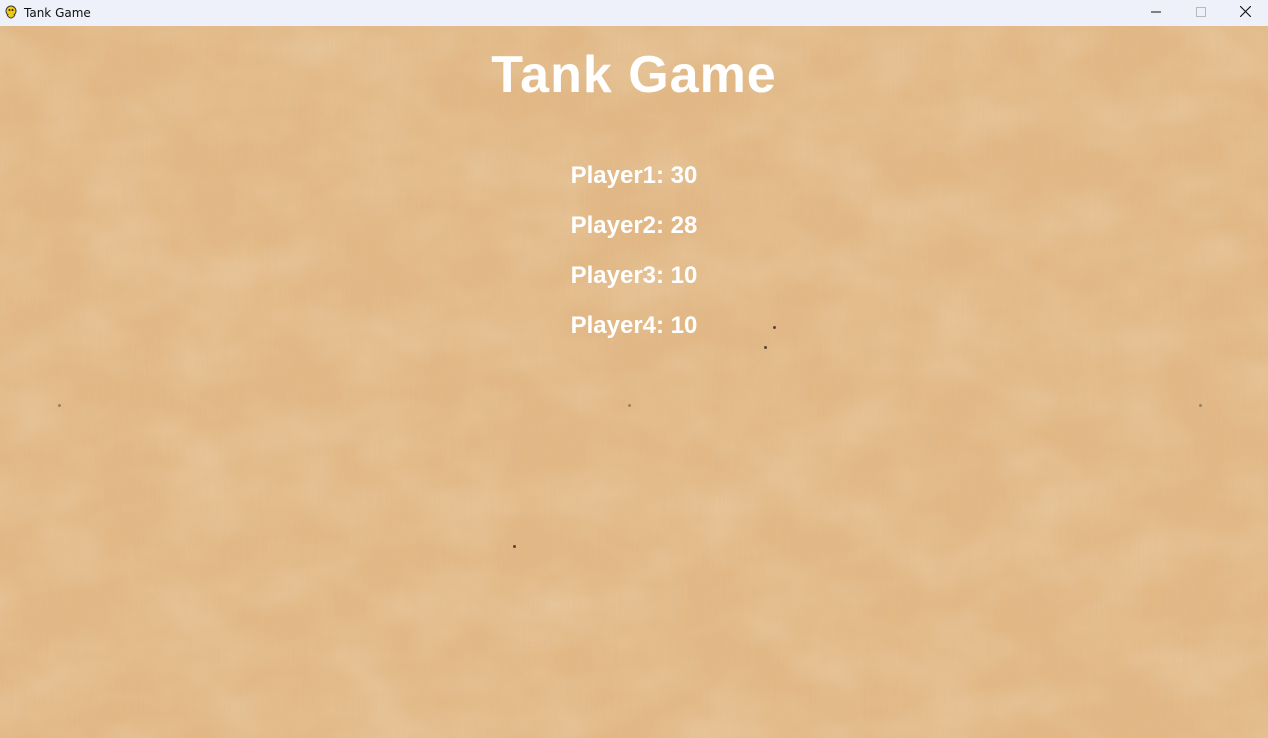 This screenshot has width=1268, height=738. I want to click on minimize-icon, so click(1155, 13).